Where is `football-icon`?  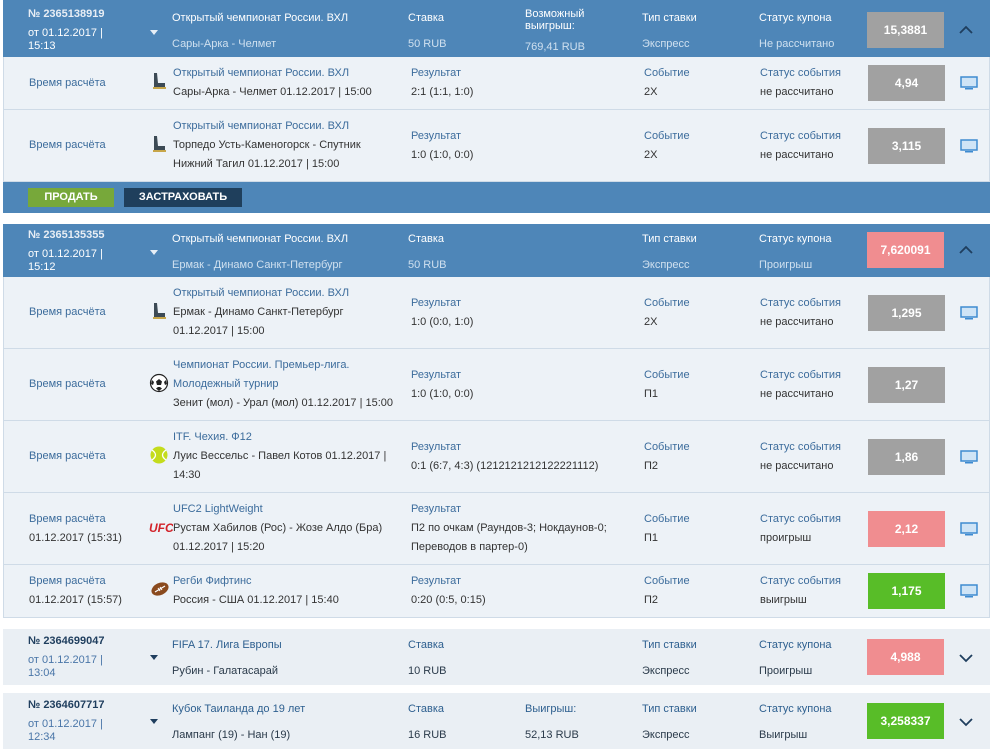 football-icon is located at coordinates (159, 383).